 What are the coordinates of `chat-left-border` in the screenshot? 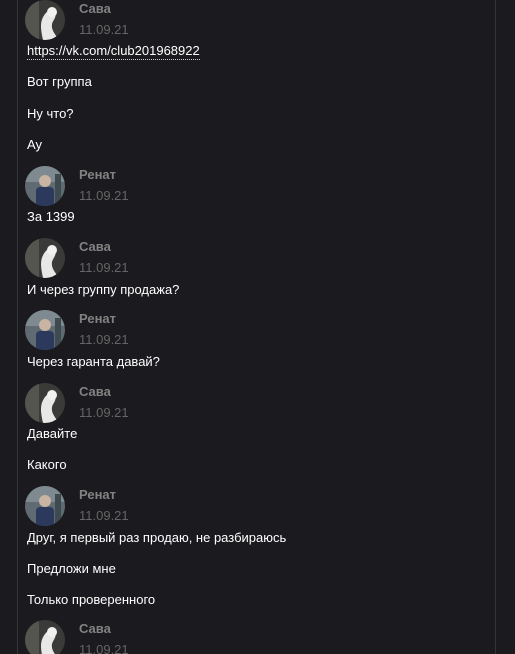 It's located at (17, 327).